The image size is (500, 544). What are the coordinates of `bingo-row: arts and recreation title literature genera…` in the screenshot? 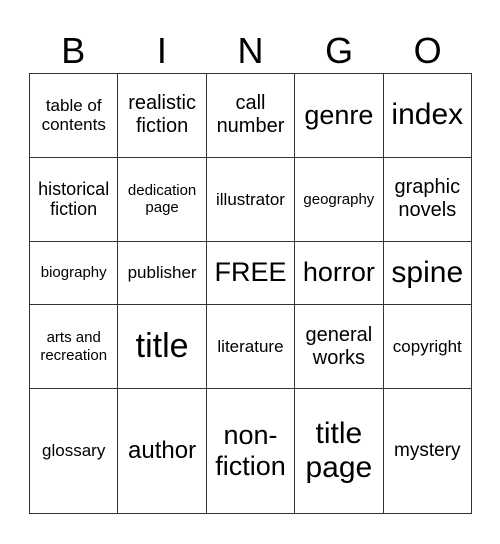 It's located at (250, 347).